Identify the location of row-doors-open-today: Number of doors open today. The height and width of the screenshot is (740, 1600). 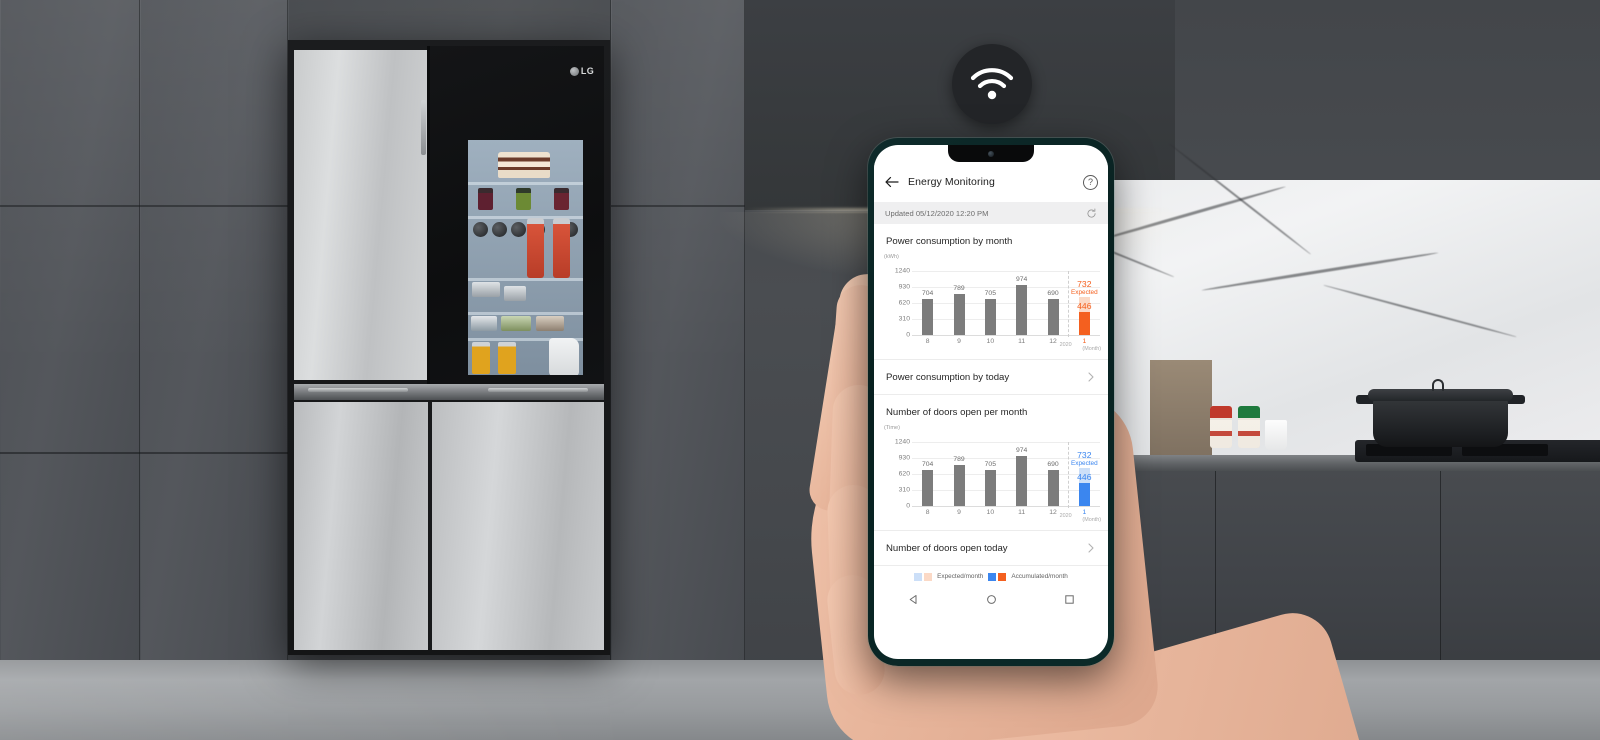
(991, 547).